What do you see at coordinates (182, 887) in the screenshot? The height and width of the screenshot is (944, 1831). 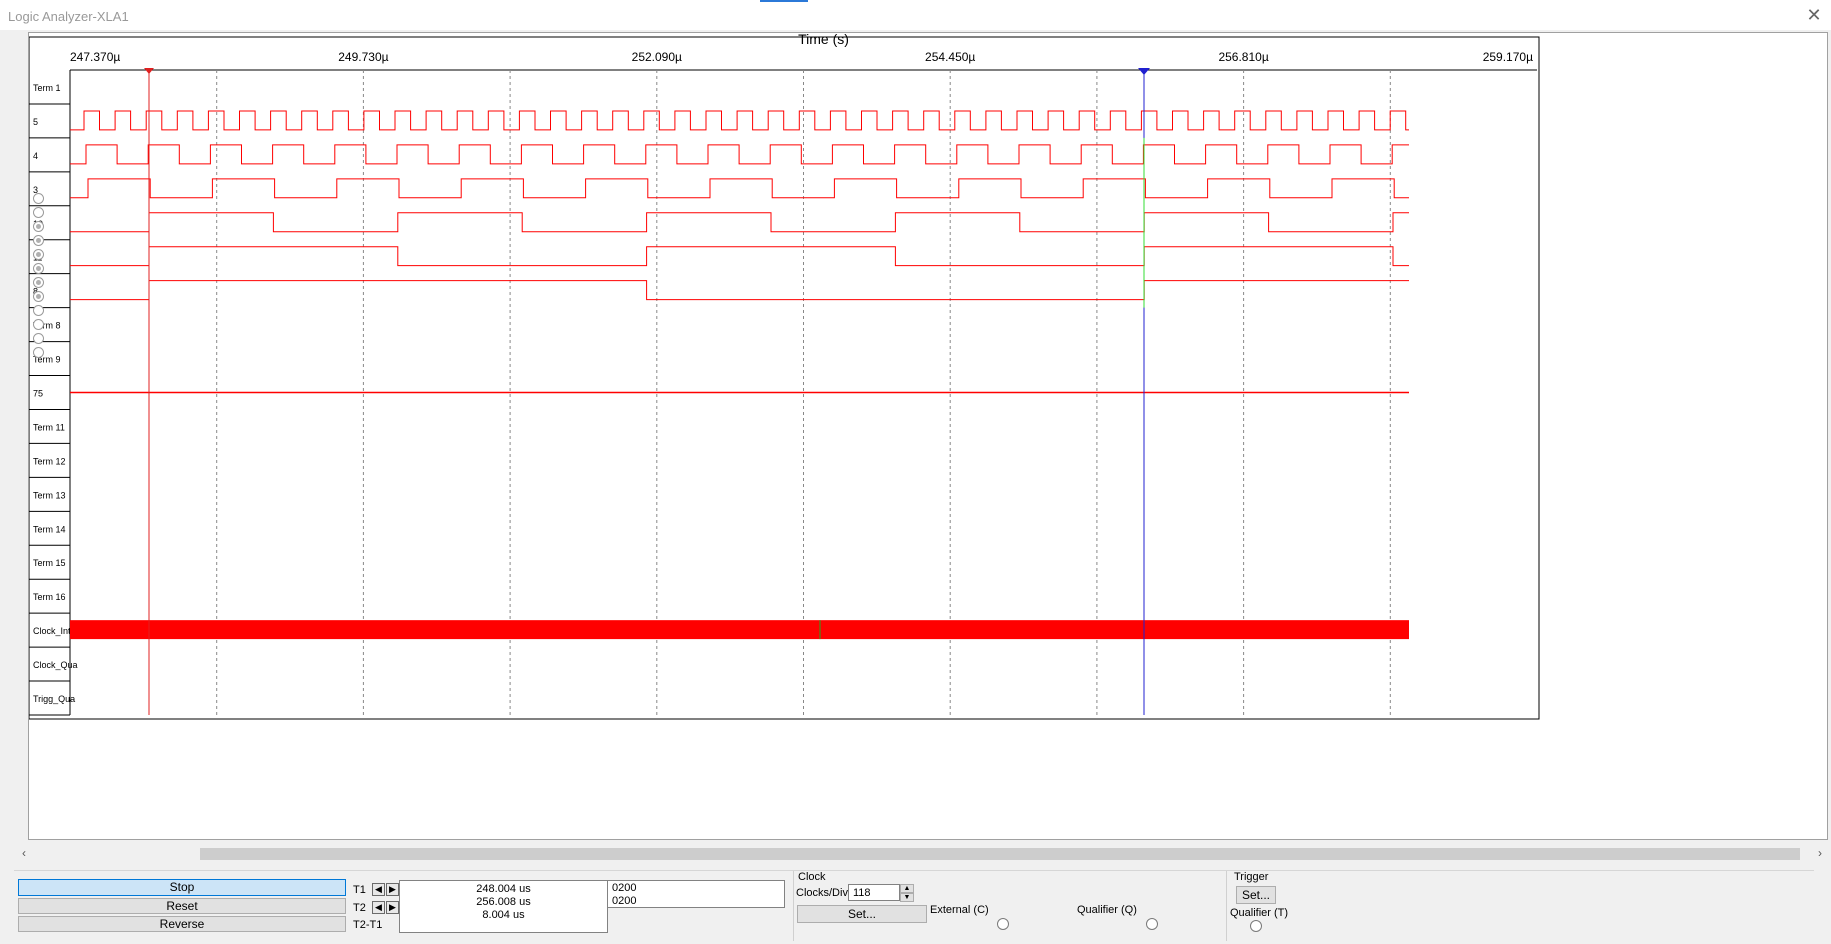 I see `stop-button: Stop` at bounding box center [182, 887].